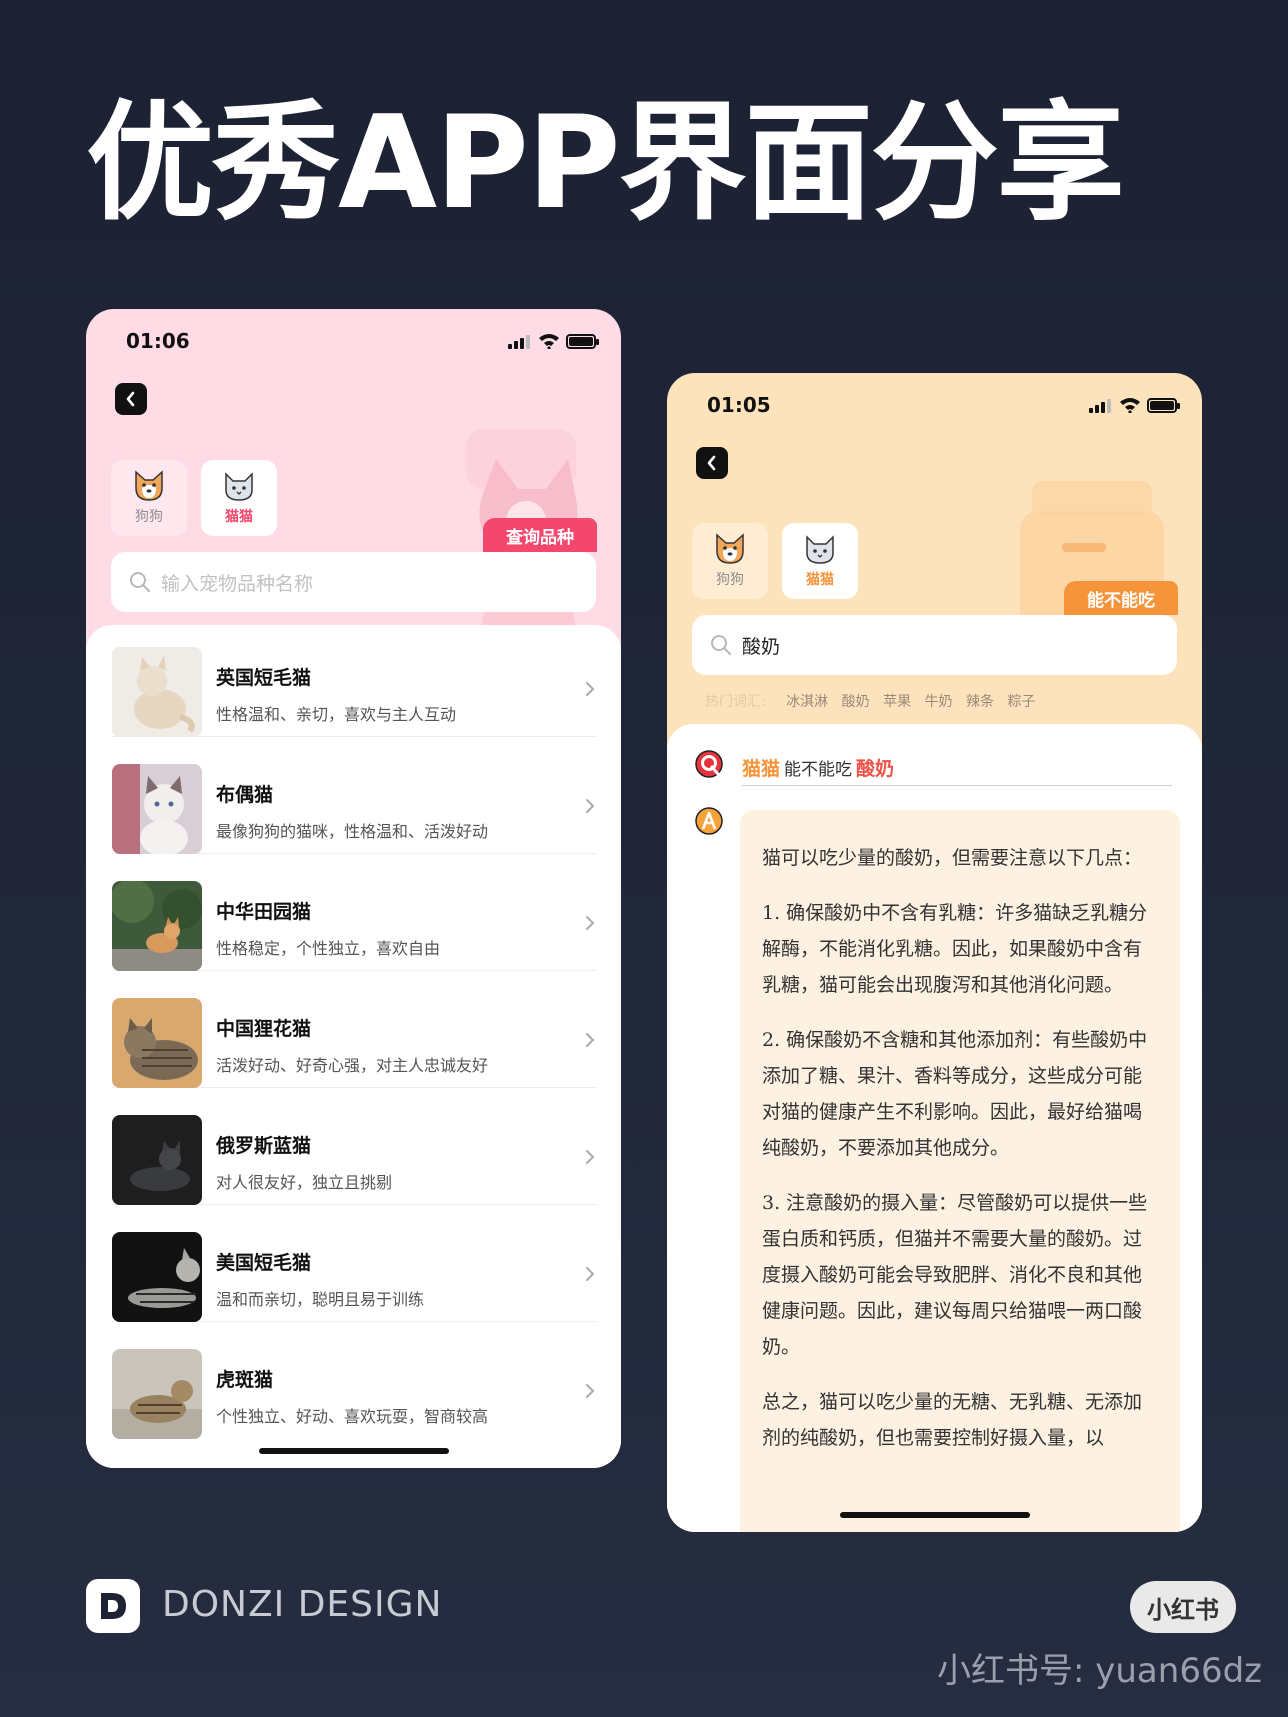  What do you see at coordinates (264, 678) in the screenshot?
I see `breed-name: 英国短毛猫` at bounding box center [264, 678].